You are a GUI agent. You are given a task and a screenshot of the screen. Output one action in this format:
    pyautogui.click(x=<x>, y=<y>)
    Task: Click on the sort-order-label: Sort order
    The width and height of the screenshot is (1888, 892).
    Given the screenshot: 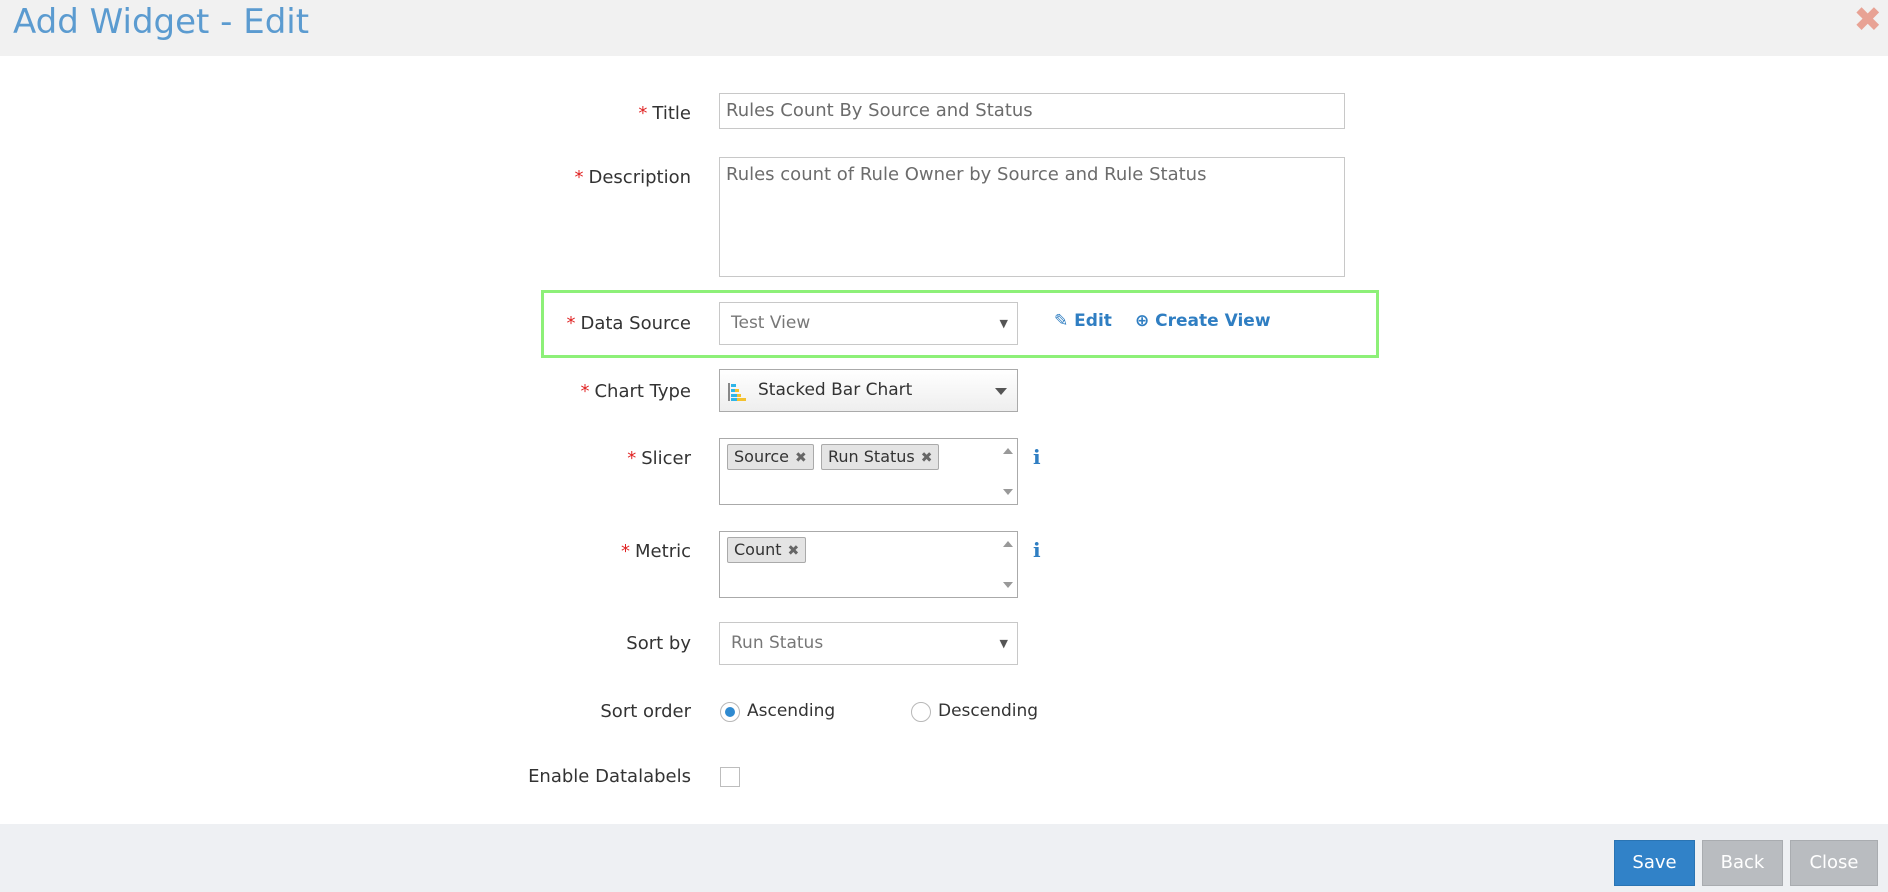 What is the action you would take?
    pyautogui.click(x=645, y=711)
    